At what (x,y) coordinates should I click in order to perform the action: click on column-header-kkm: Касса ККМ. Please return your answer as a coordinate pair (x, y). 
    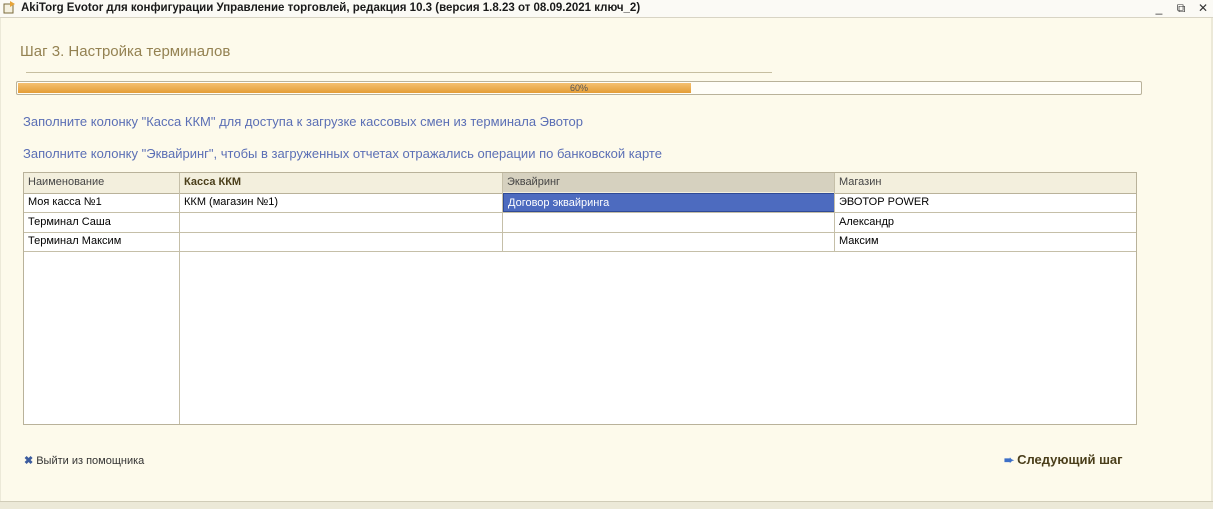
    Looking at the image, I should click on (341, 182).